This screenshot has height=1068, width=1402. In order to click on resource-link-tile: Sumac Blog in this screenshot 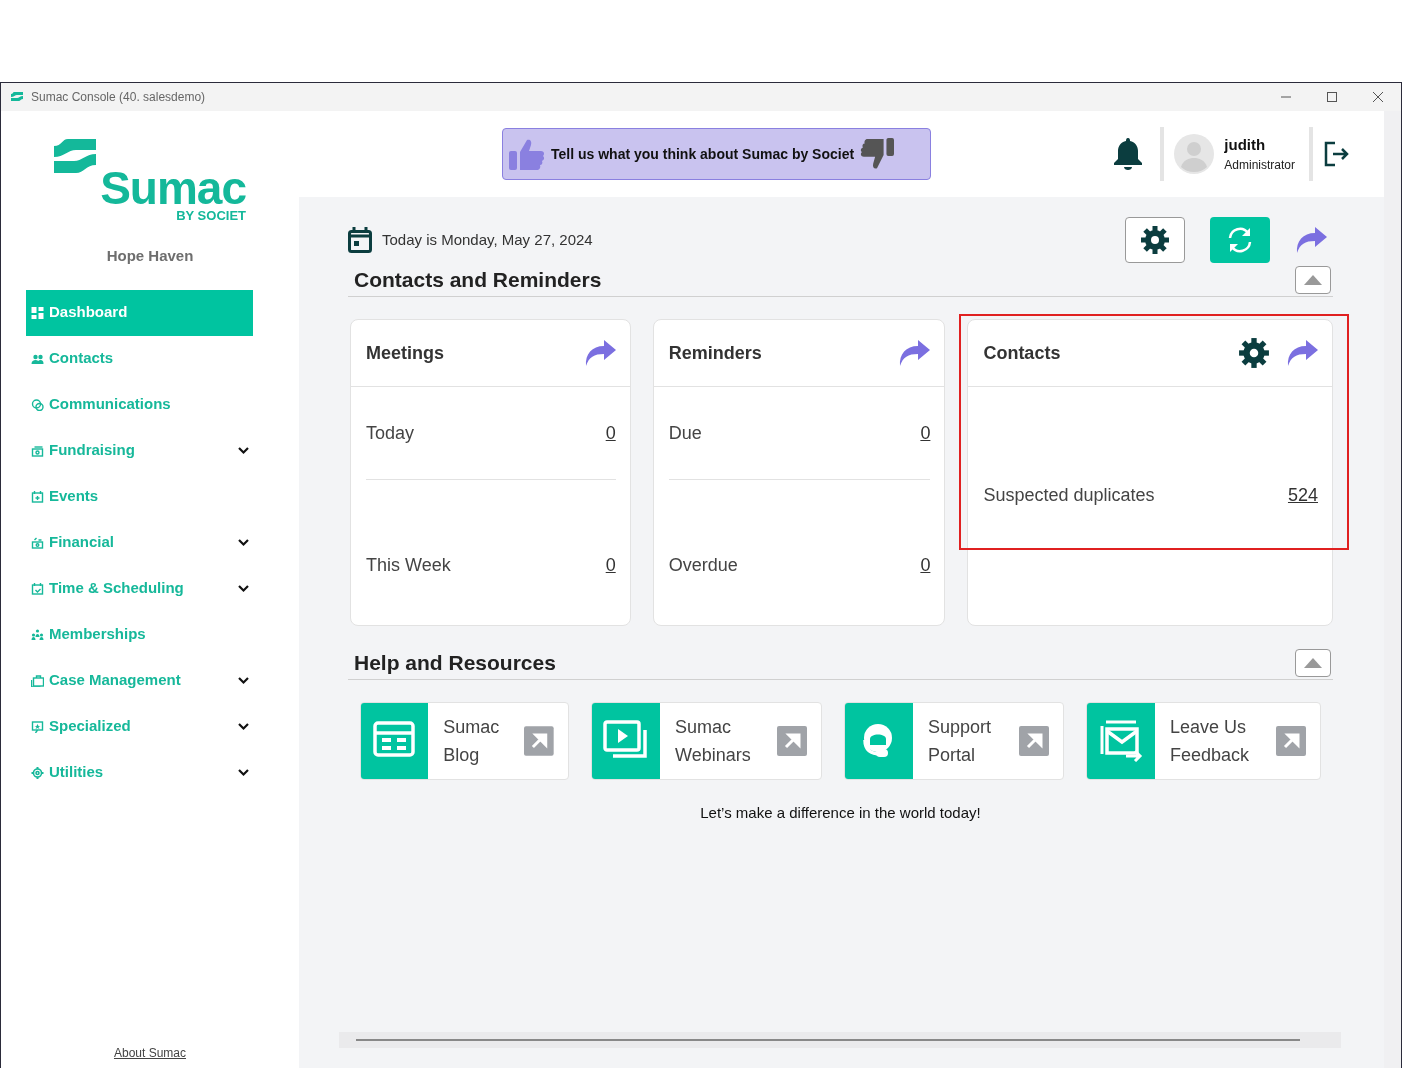, I will do `click(464, 741)`.